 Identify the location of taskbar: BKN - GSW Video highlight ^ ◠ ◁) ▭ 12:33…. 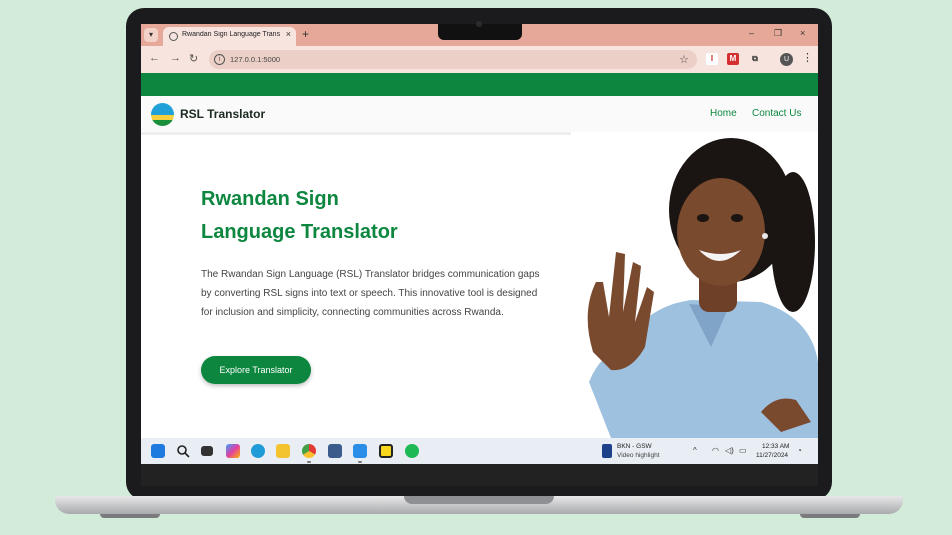
(479, 451).